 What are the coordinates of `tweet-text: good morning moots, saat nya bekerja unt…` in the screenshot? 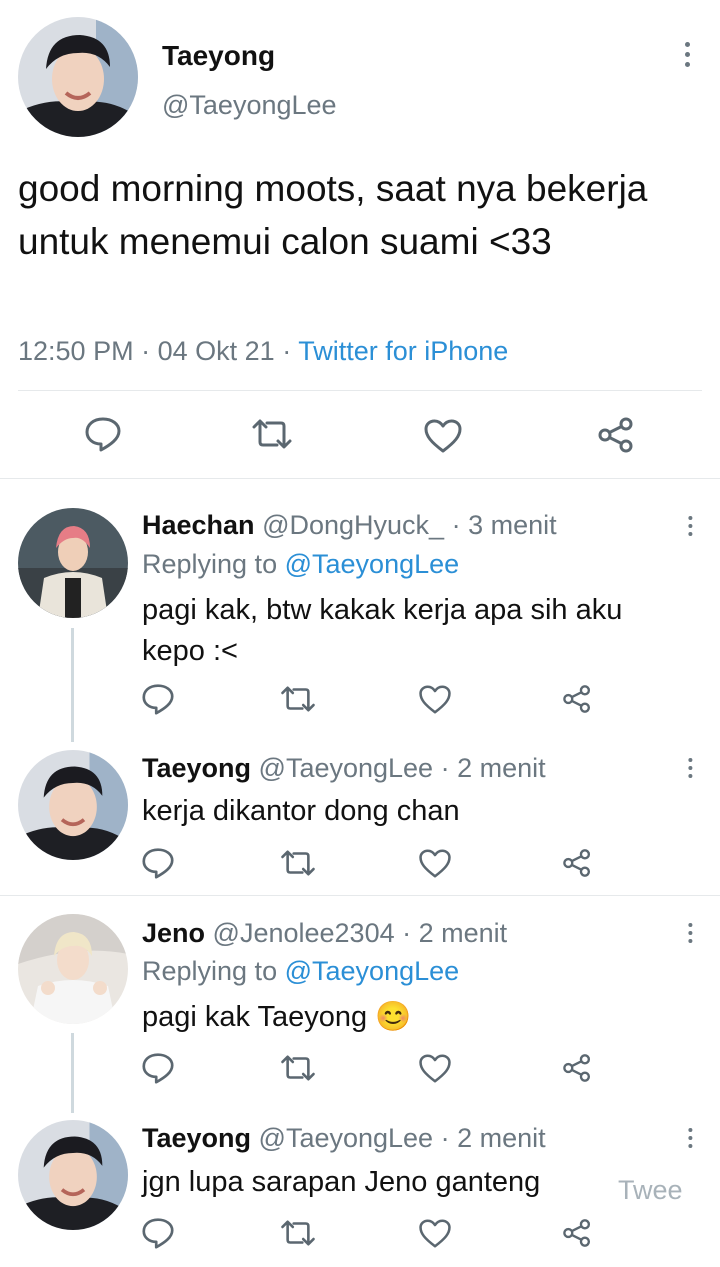 It's located at (333, 215).